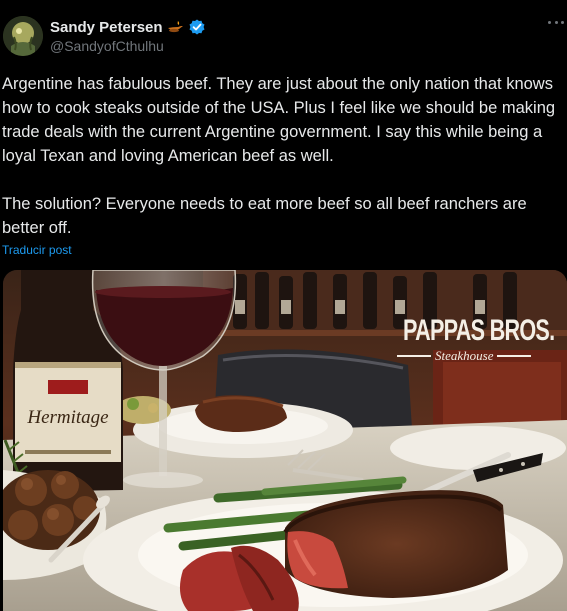 This screenshot has width=567, height=611. What do you see at coordinates (479, 330) in the screenshot?
I see `restaurant-logo-name: PAPPAS BROS.` at bounding box center [479, 330].